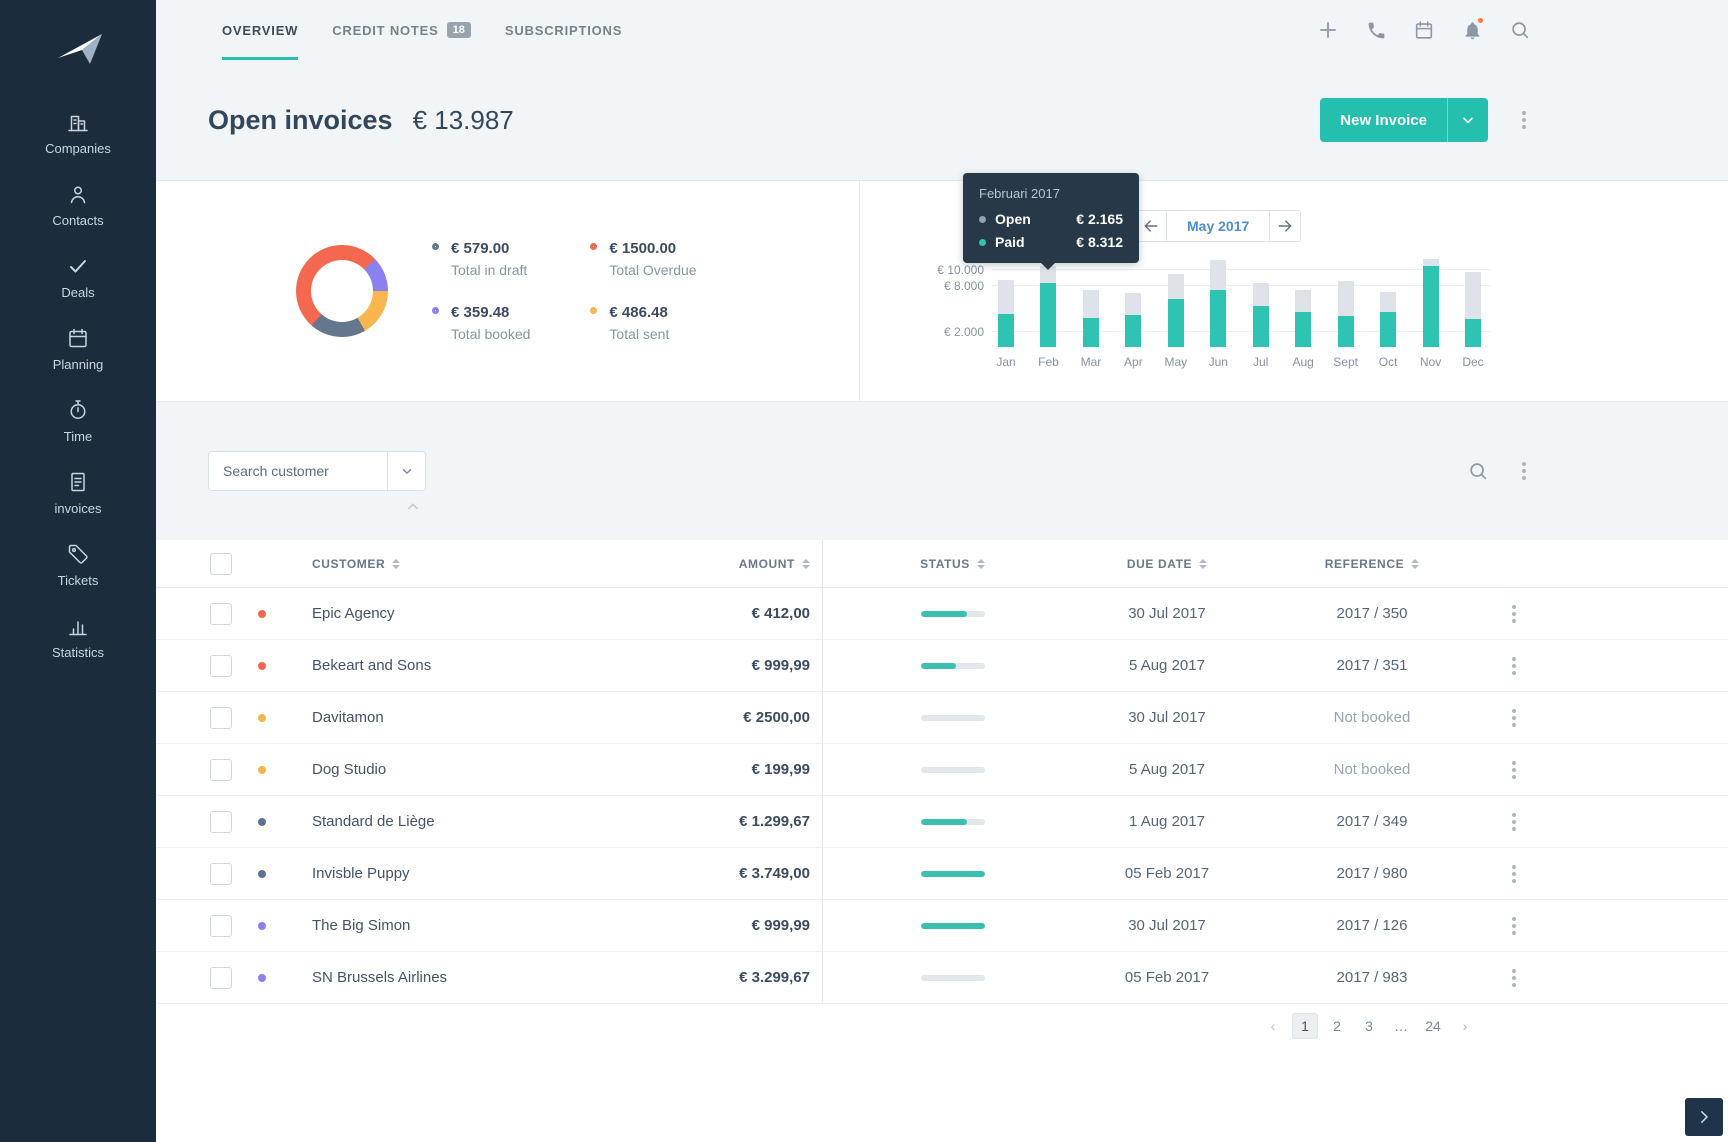 This screenshot has width=1728, height=1142. What do you see at coordinates (361, 873) in the screenshot?
I see `customer-name: Invisble Puppy` at bounding box center [361, 873].